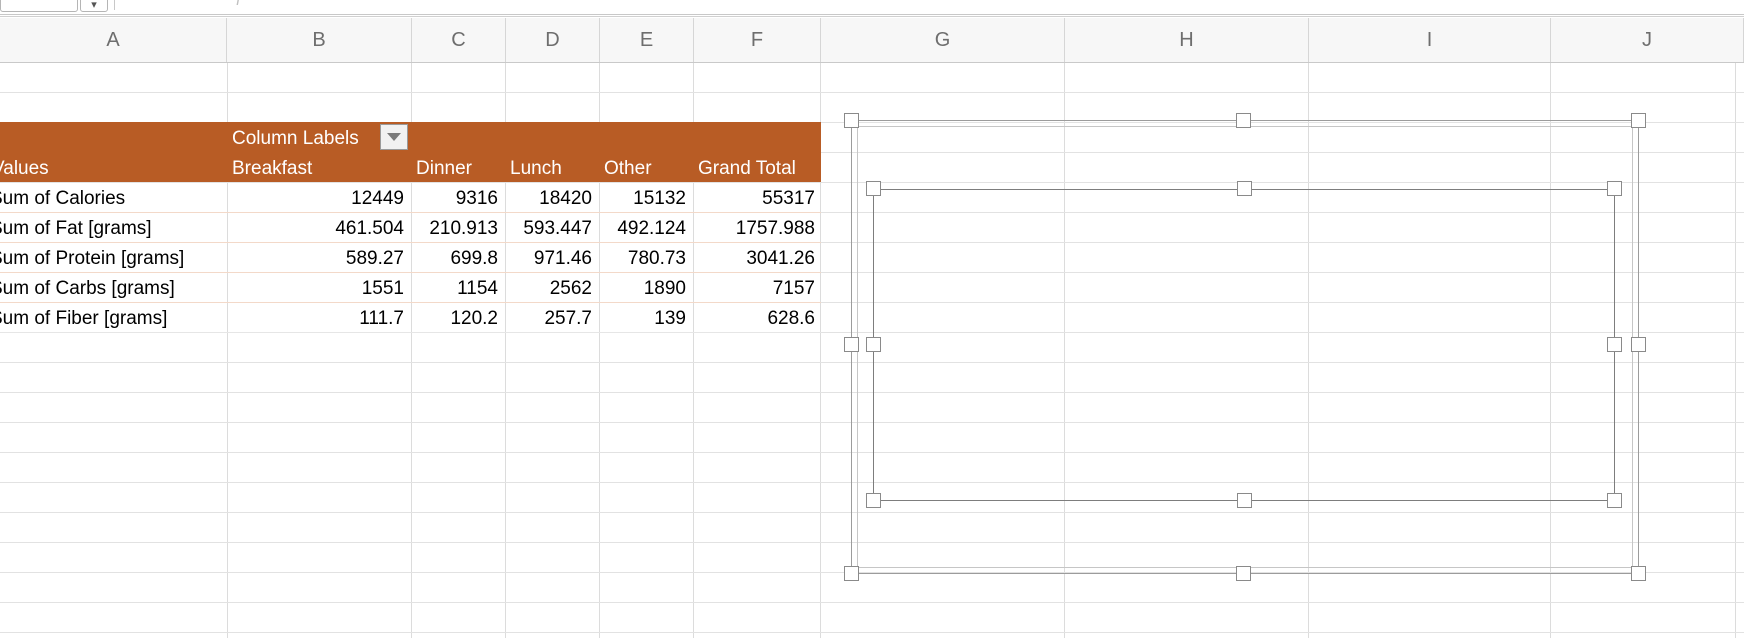 Image resolution: width=1744 pixels, height=638 pixels. I want to click on pivot-cell: 492.124, so click(643, 229).